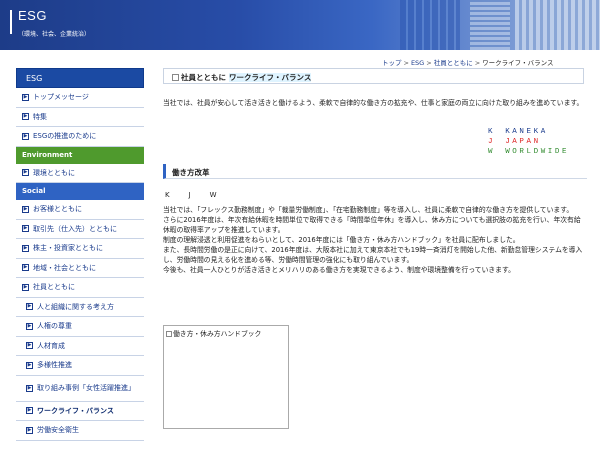  I want to click on sidebar-item-label: 社員とともに, so click(54, 287).